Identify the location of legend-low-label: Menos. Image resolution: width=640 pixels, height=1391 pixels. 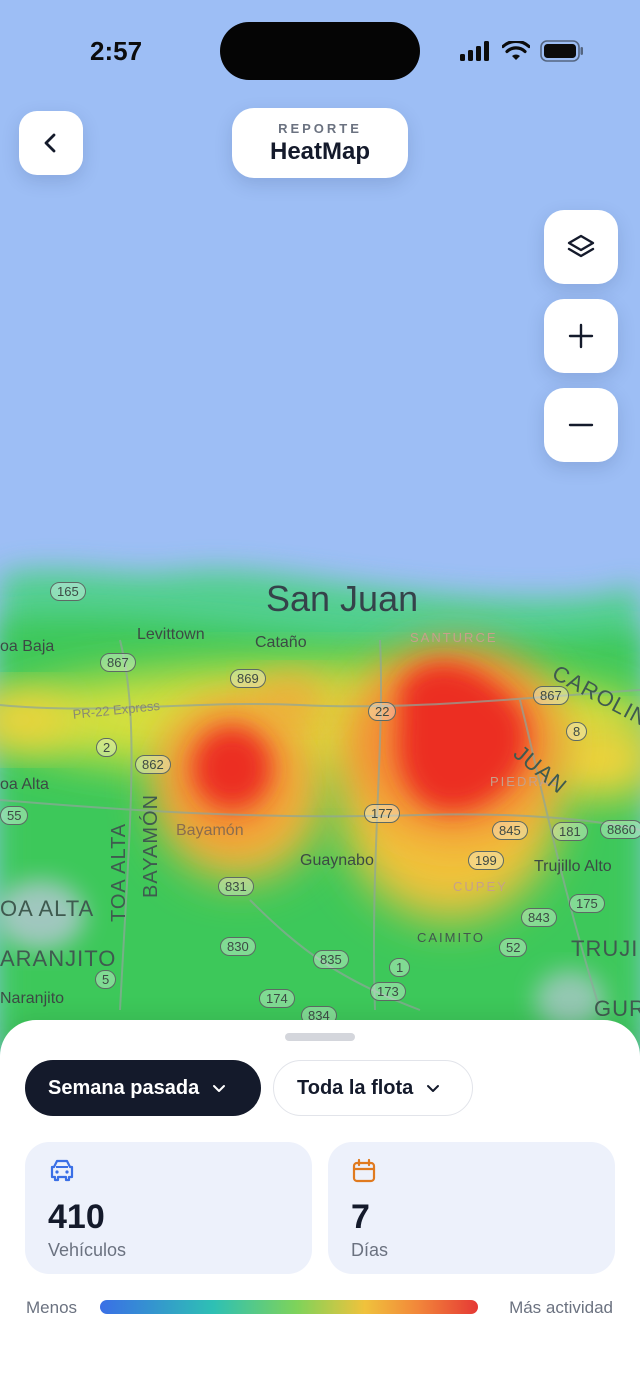
(52, 1307).